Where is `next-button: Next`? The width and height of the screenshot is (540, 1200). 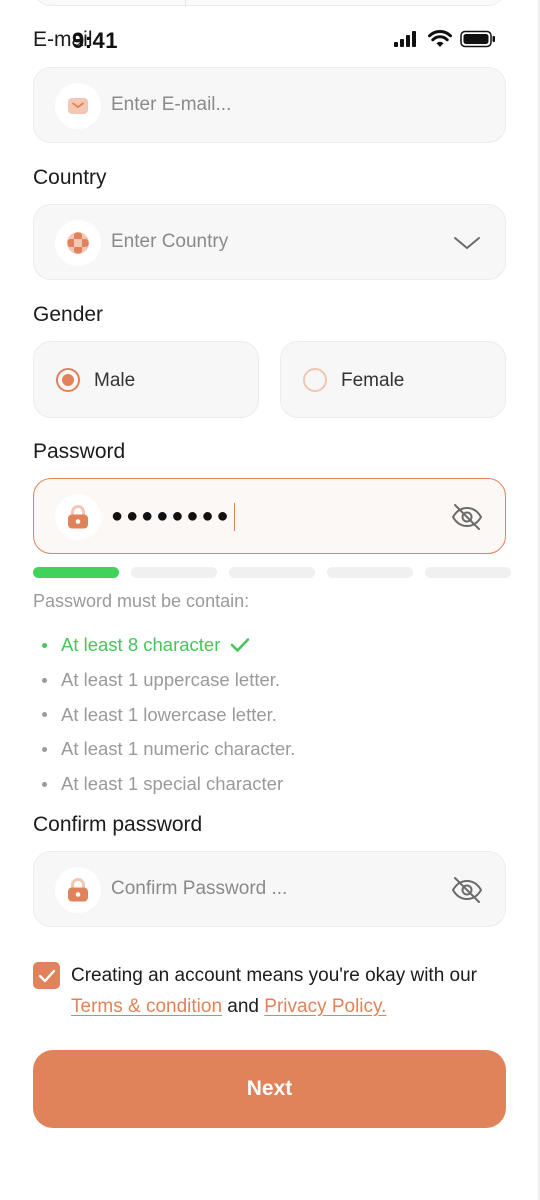 next-button: Next is located at coordinates (269, 1089).